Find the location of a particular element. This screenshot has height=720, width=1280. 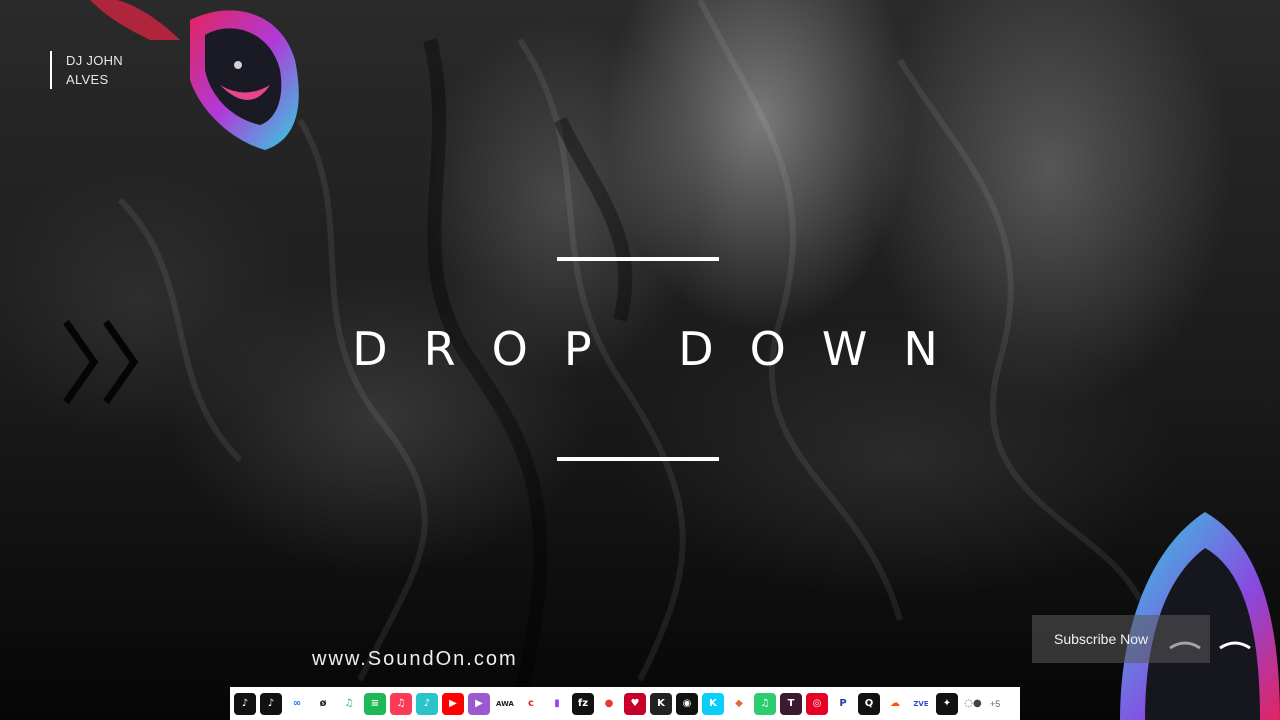

netease-icon: ◎ is located at coordinates (817, 703).